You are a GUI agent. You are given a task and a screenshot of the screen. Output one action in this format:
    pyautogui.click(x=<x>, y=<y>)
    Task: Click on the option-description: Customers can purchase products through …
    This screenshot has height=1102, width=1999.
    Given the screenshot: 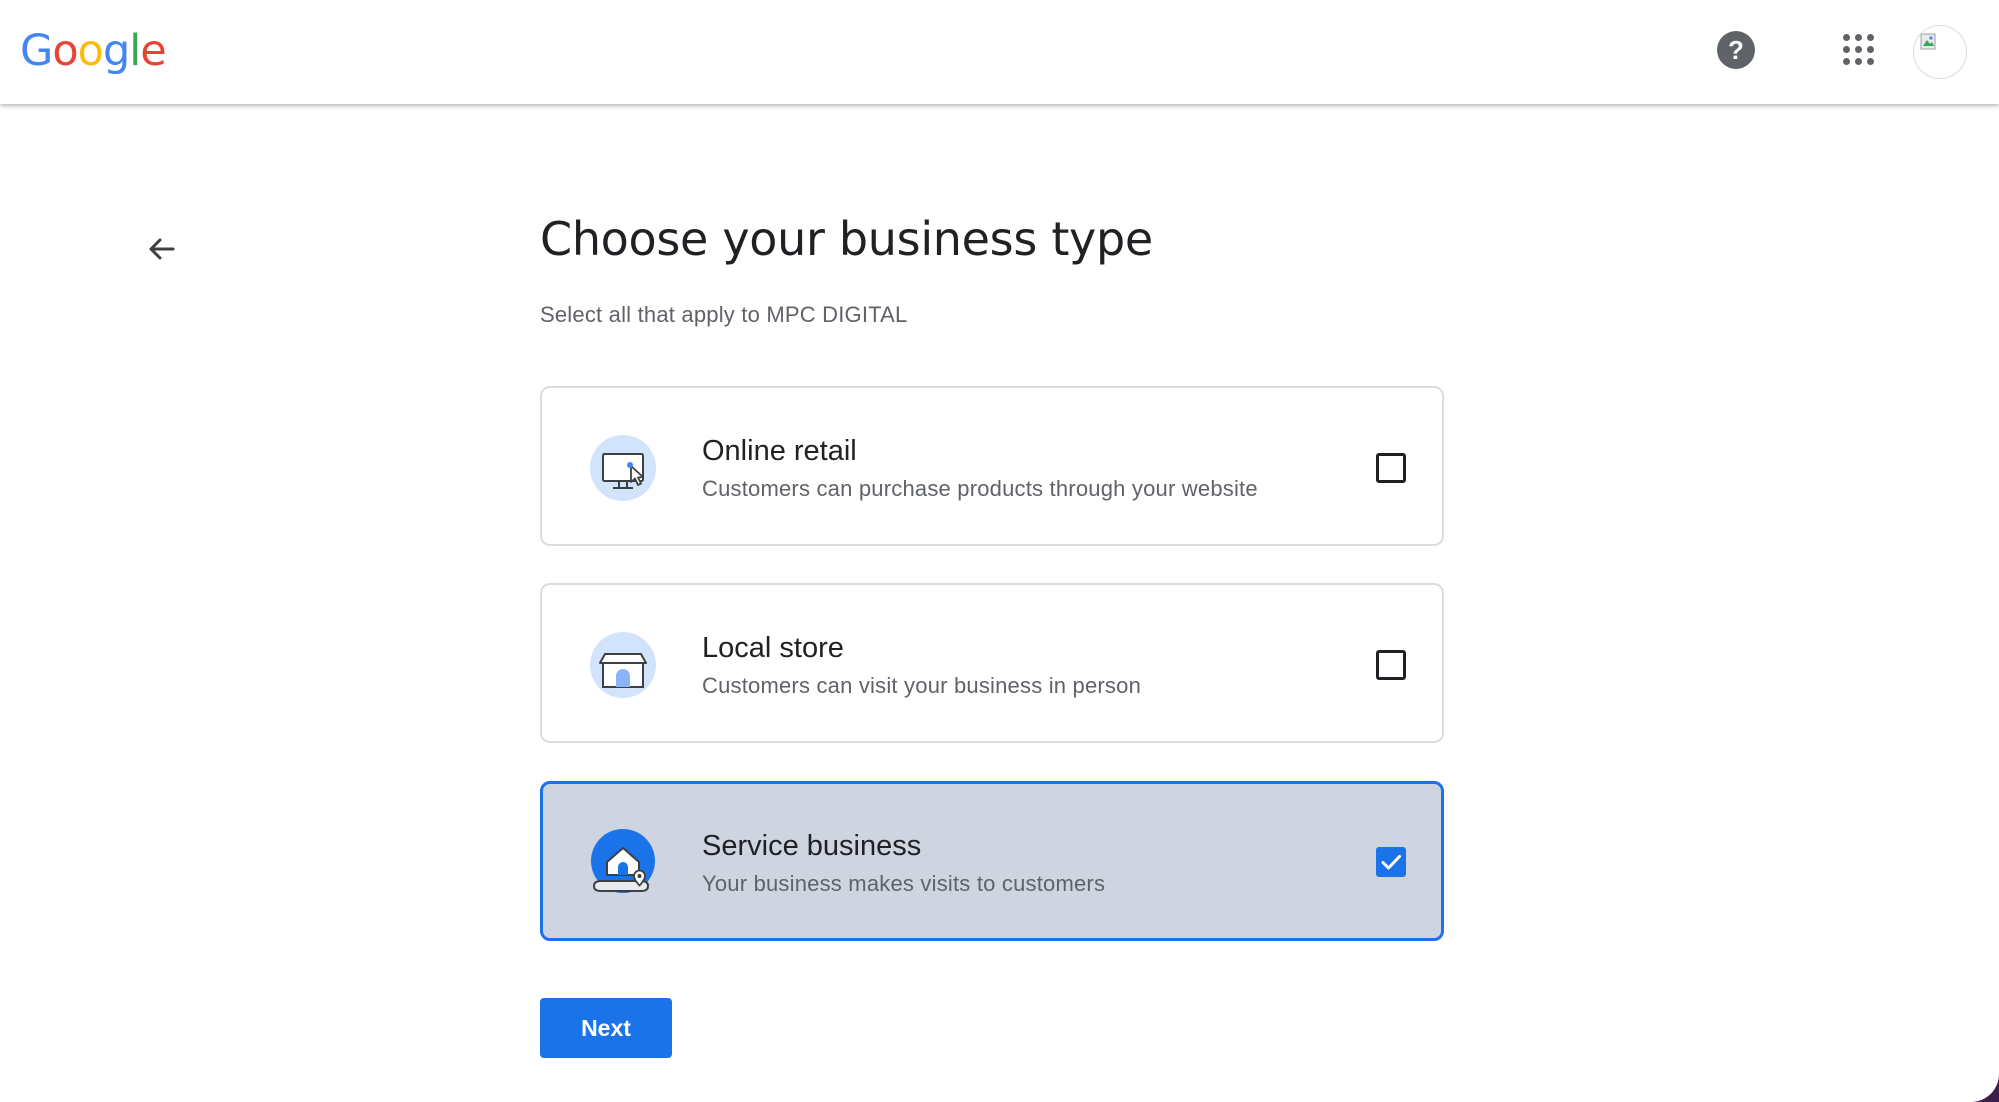 What is the action you would take?
    pyautogui.click(x=980, y=488)
    